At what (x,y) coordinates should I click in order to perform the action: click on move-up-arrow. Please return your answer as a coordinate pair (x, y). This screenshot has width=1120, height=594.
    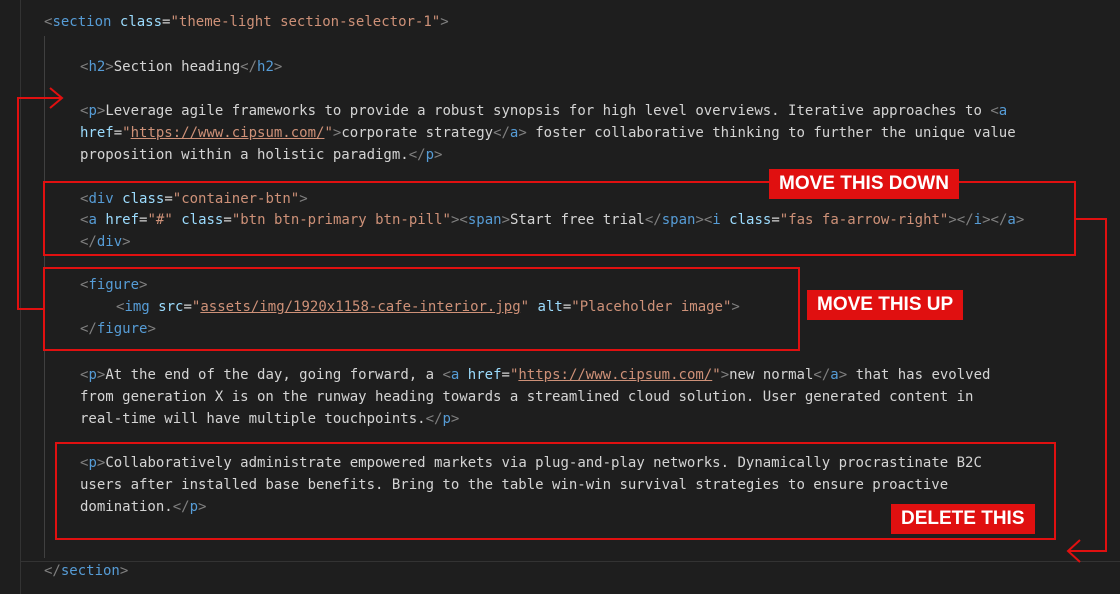
    Looking at the image, I should click on (39, 203).